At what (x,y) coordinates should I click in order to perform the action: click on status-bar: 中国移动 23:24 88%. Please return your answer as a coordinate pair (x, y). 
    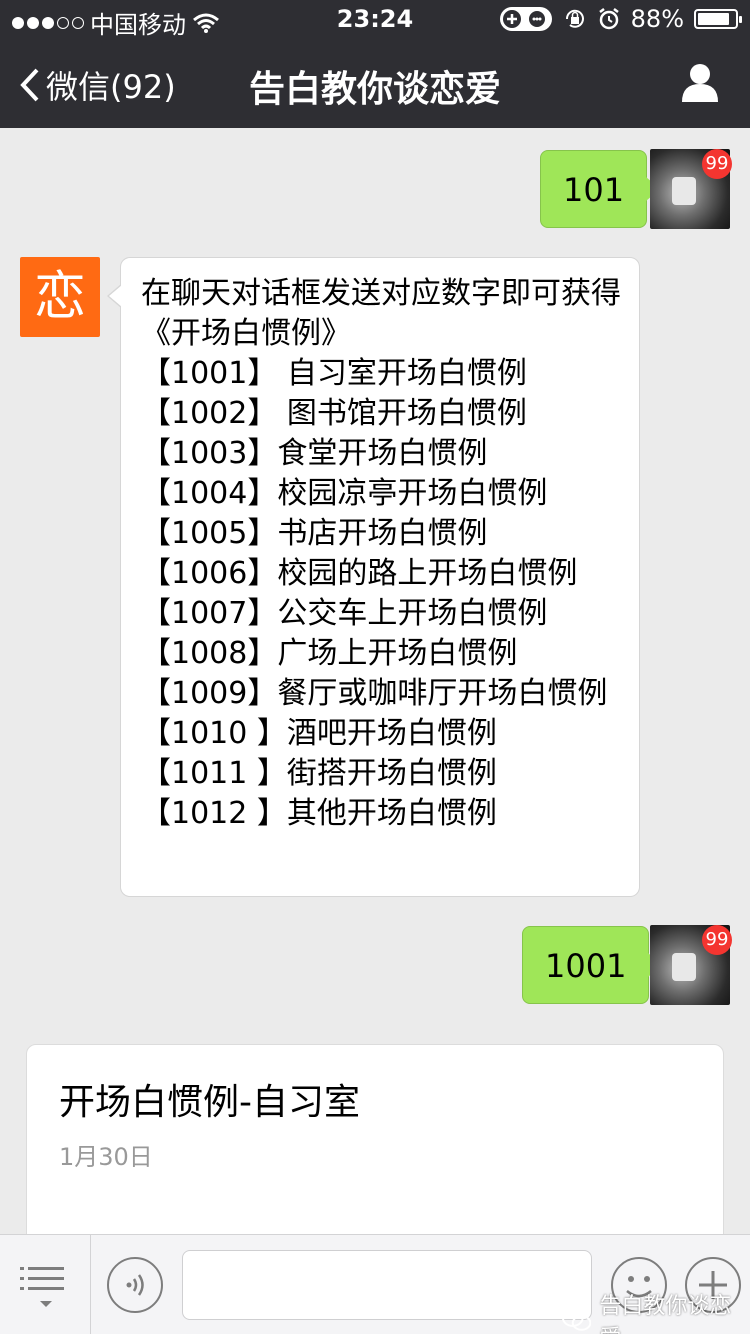
    Looking at the image, I should click on (375, 20).